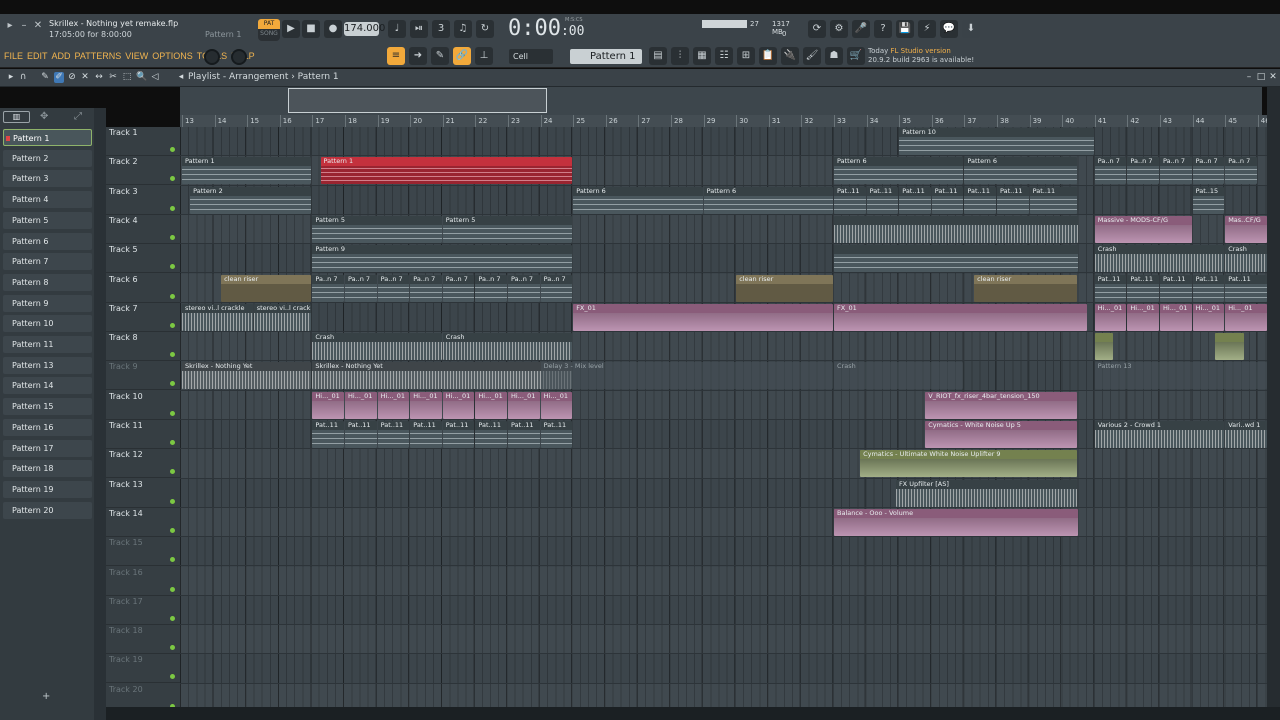  Describe the element at coordinates (99, 77) in the screenshot. I see `slip-tool-icon: ↔` at that location.